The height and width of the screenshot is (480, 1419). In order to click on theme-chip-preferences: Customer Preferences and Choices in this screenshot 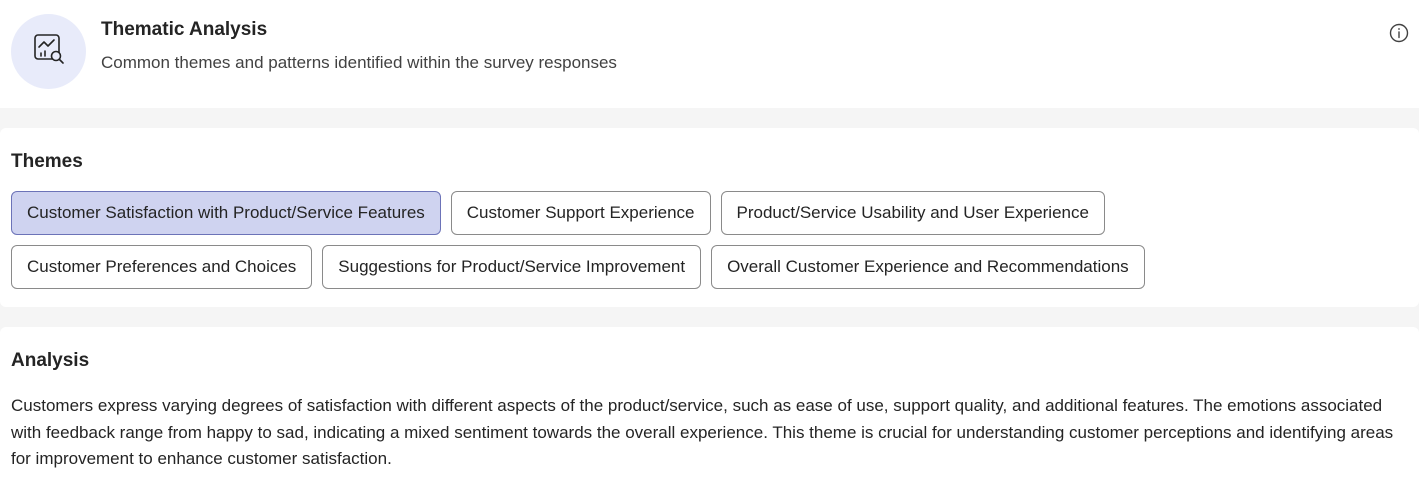, I will do `click(162, 267)`.